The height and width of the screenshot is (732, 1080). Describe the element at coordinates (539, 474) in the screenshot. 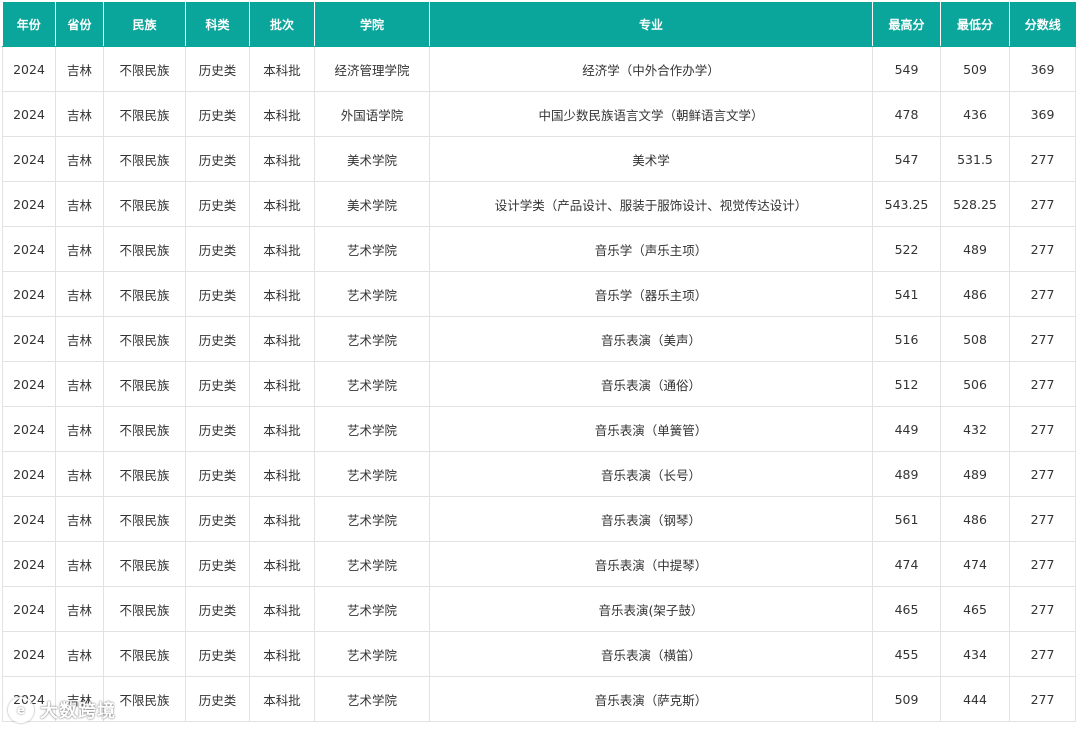

I see `table-row: 2024 吉林 不限民族 历史类 本科批 艺术学院 音乐表演（长号） 489 489 277` at that location.